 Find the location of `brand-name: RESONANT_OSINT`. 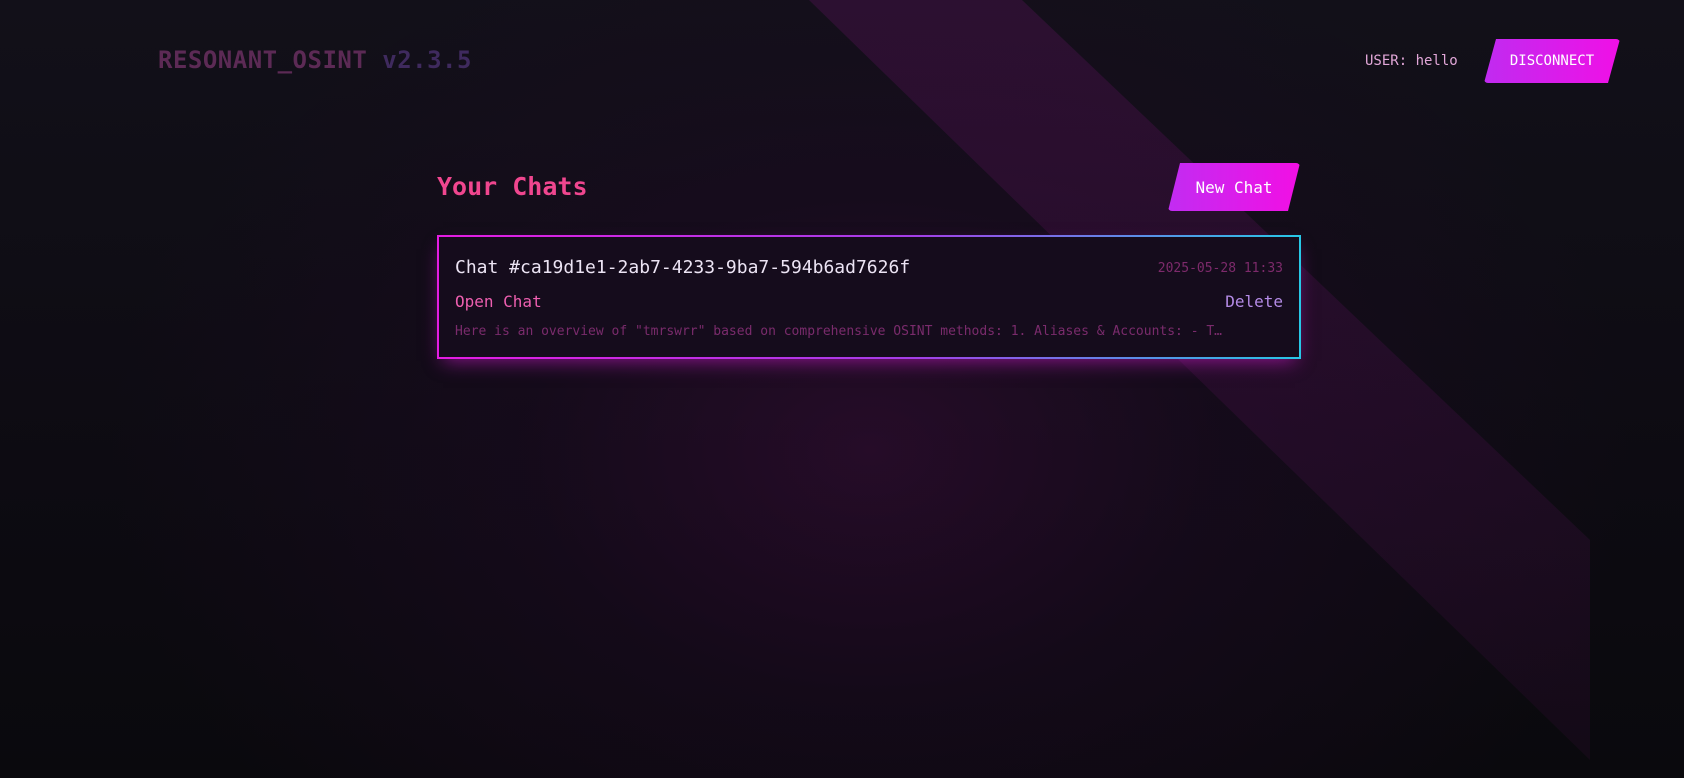

brand-name: RESONANT_OSINT is located at coordinates (263, 60).